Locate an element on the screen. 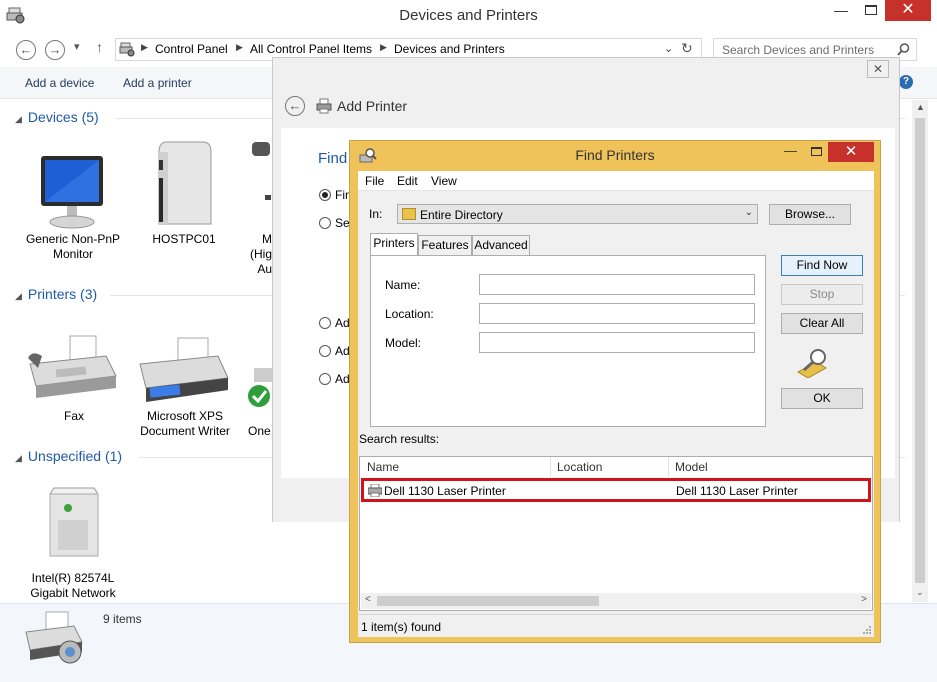 The width and height of the screenshot is (937, 682). address-history-chevron-icon: ⌄ is located at coordinates (668, 48).